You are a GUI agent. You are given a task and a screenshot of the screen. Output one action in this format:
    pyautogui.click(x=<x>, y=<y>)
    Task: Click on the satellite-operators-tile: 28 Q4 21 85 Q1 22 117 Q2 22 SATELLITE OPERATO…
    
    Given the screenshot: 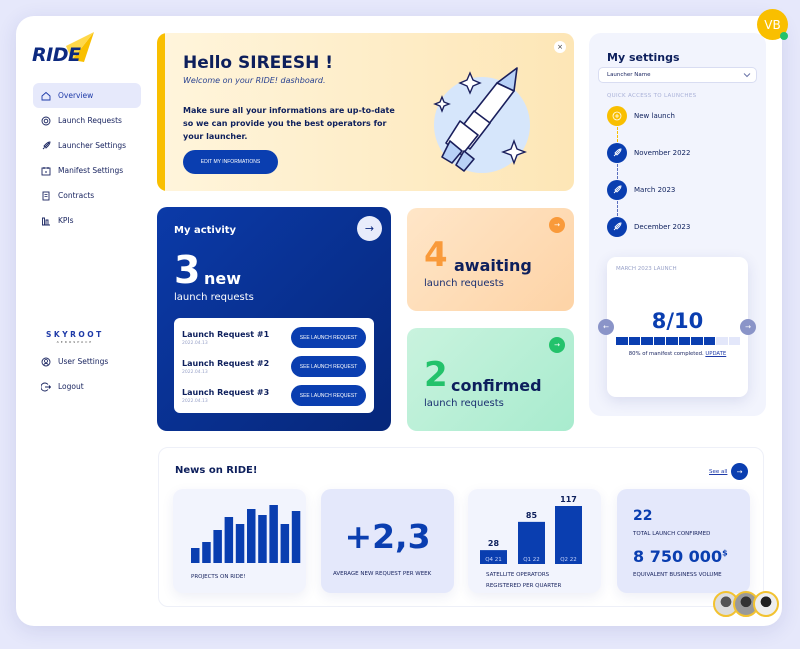 What is the action you would take?
    pyautogui.click(x=534, y=541)
    